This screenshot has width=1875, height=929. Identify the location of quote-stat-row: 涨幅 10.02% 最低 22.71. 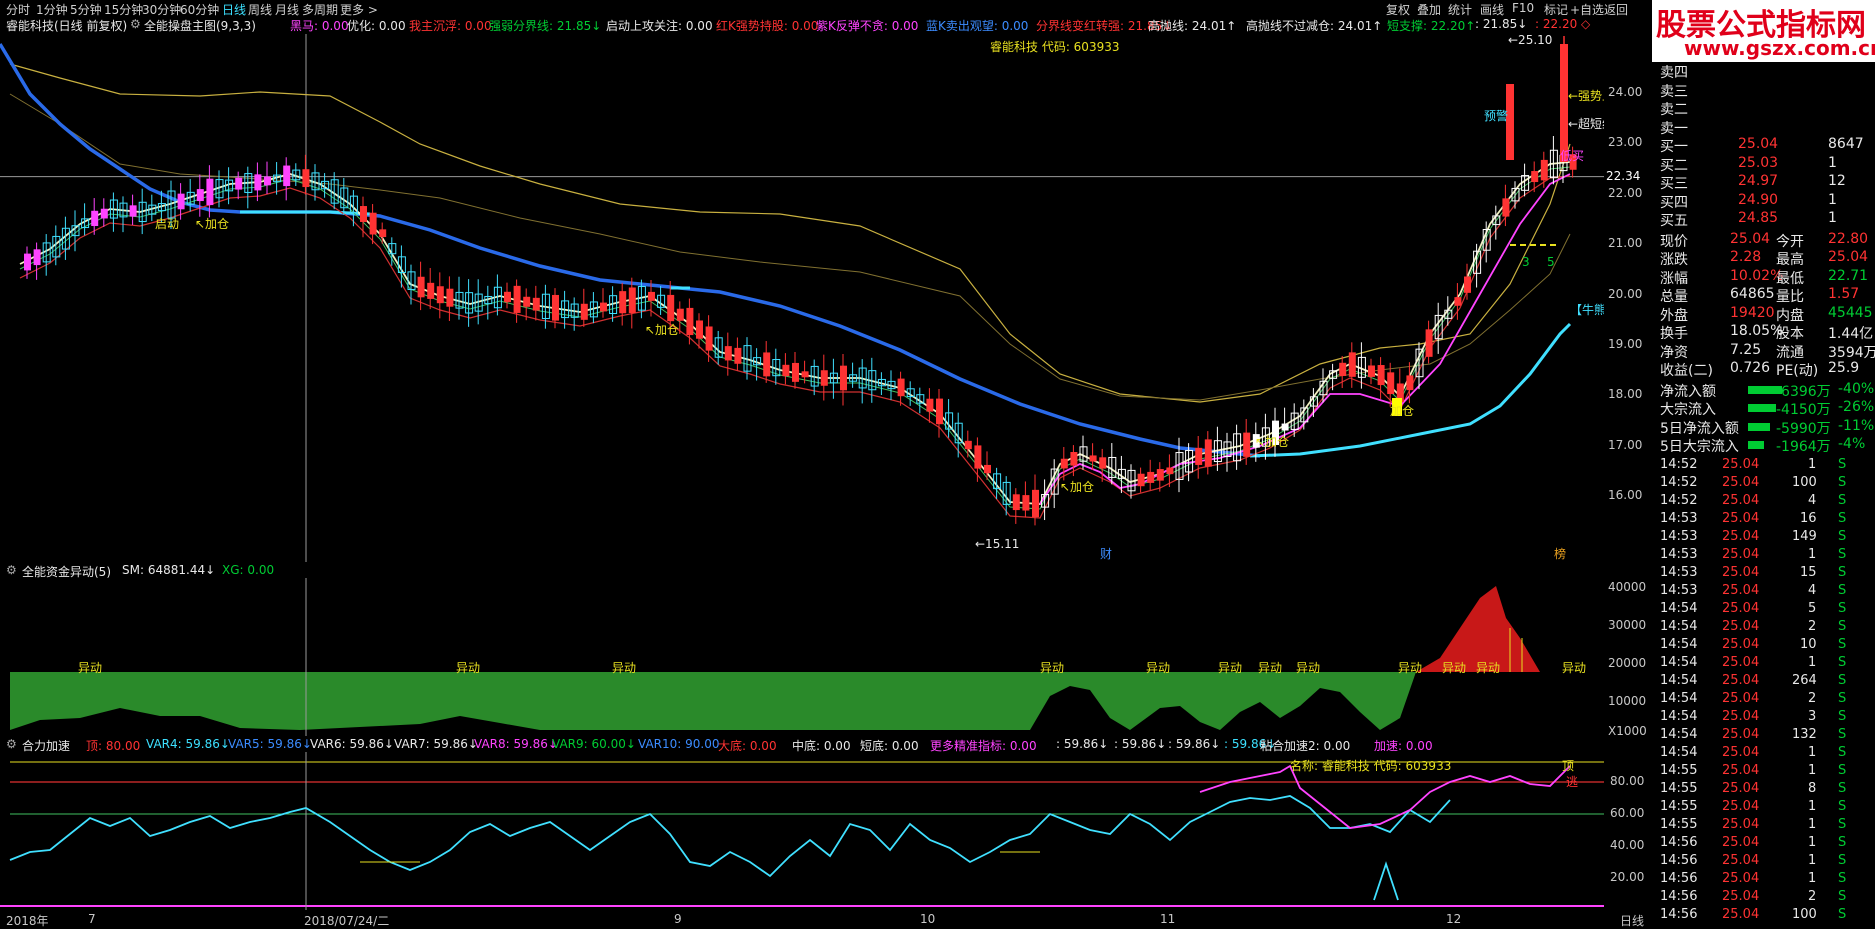
(1767, 277).